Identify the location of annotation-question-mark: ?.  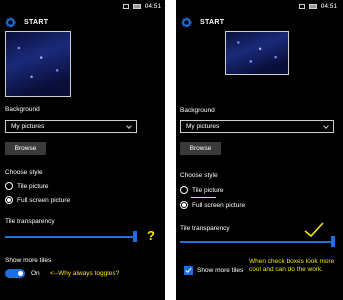
(151, 235).